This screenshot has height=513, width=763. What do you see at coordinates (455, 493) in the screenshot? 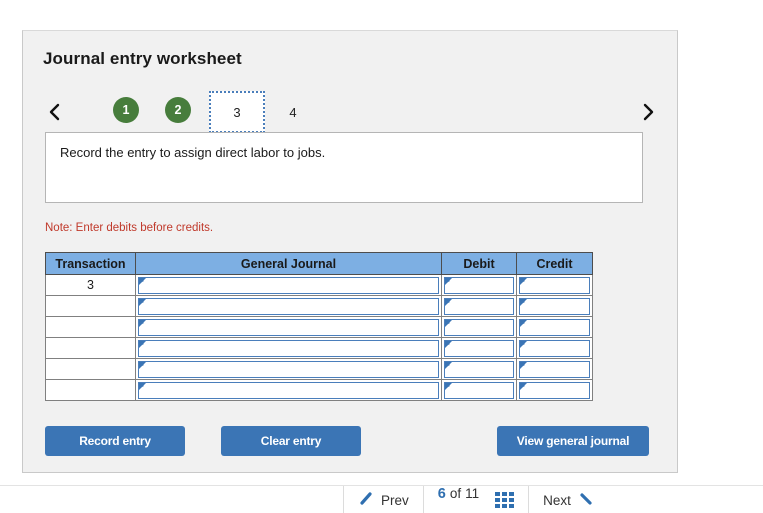
I see `of-label: of` at bounding box center [455, 493].